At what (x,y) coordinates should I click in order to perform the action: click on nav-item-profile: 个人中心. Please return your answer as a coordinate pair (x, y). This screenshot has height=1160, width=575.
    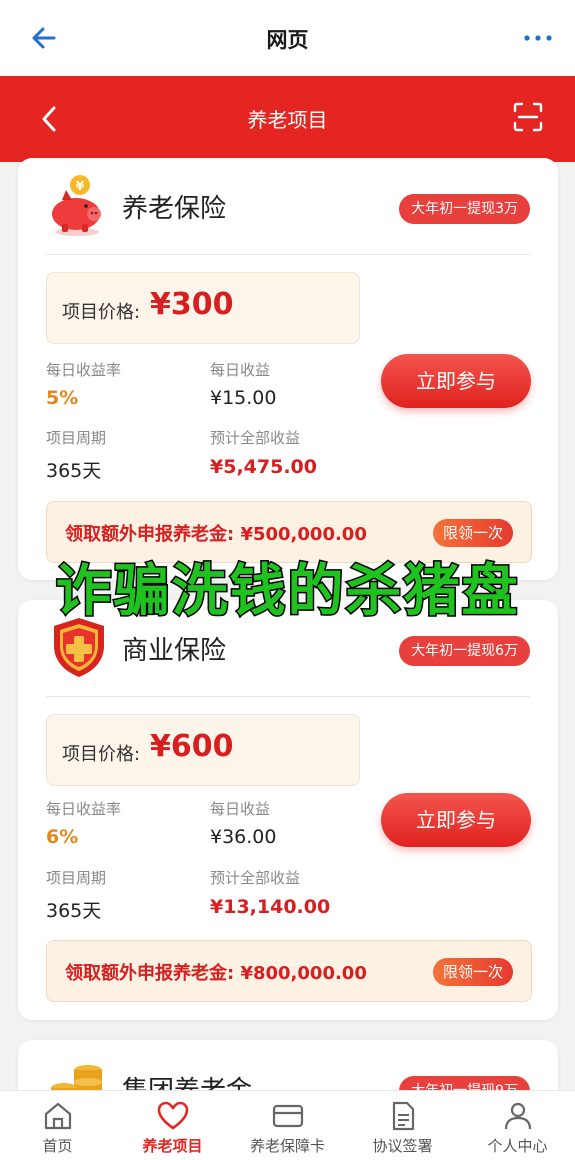
    Looking at the image, I should click on (517, 1125).